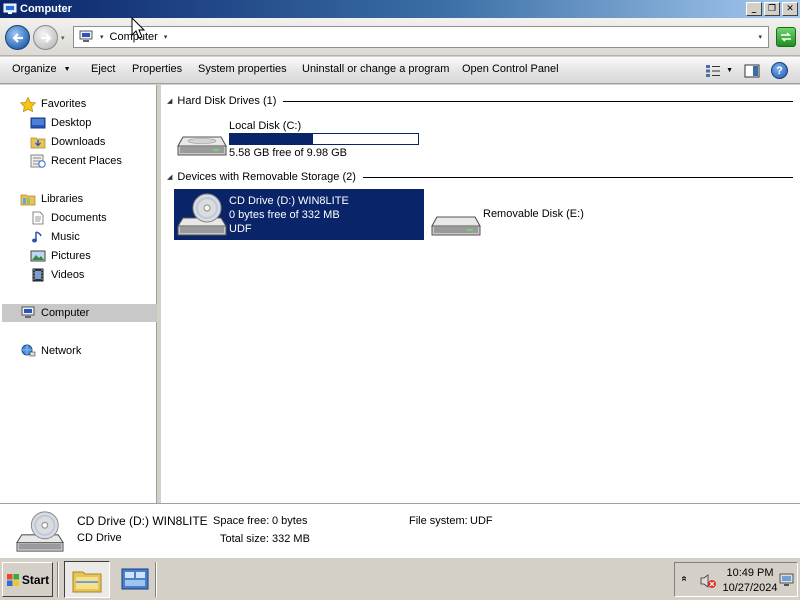 The width and height of the screenshot is (800, 600). I want to click on capacity-fill, so click(271, 139).